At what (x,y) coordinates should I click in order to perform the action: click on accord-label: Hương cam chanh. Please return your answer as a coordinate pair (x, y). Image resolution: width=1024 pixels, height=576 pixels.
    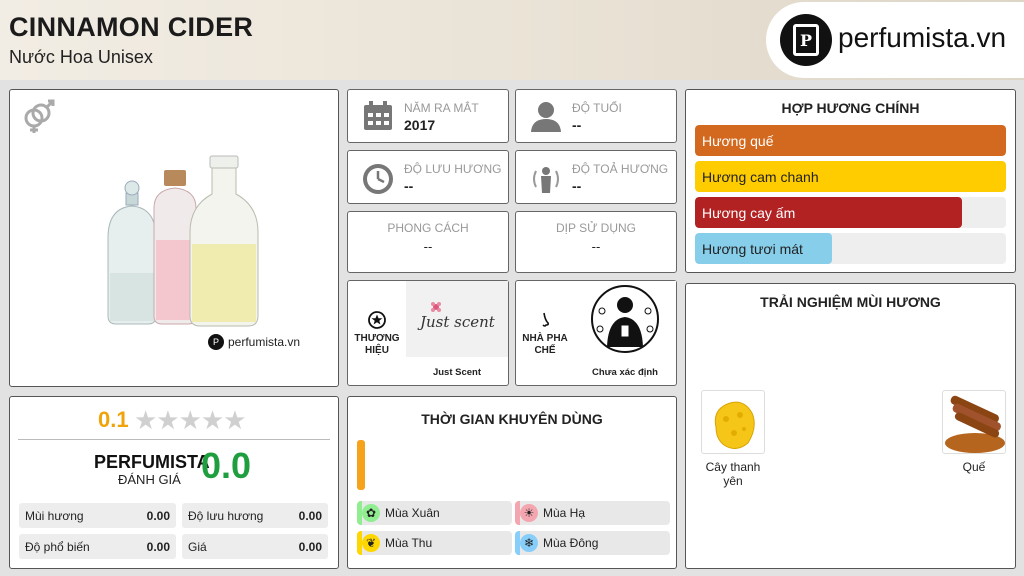
    Looking at the image, I should click on (760, 177).